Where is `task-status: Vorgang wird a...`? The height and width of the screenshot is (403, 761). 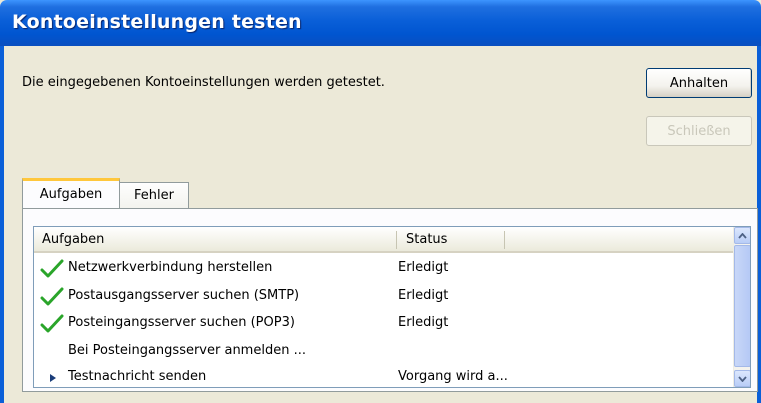 task-status: Vorgang wird a... is located at coordinates (453, 376).